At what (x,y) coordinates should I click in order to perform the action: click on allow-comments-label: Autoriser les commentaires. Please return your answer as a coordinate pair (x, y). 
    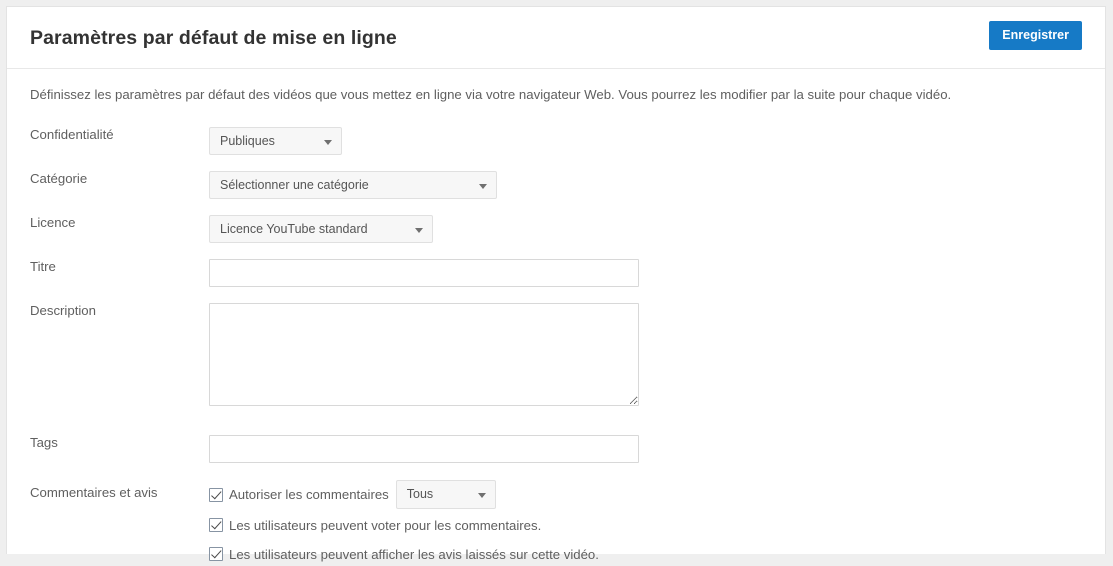
    Looking at the image, I should click on (309, 494).